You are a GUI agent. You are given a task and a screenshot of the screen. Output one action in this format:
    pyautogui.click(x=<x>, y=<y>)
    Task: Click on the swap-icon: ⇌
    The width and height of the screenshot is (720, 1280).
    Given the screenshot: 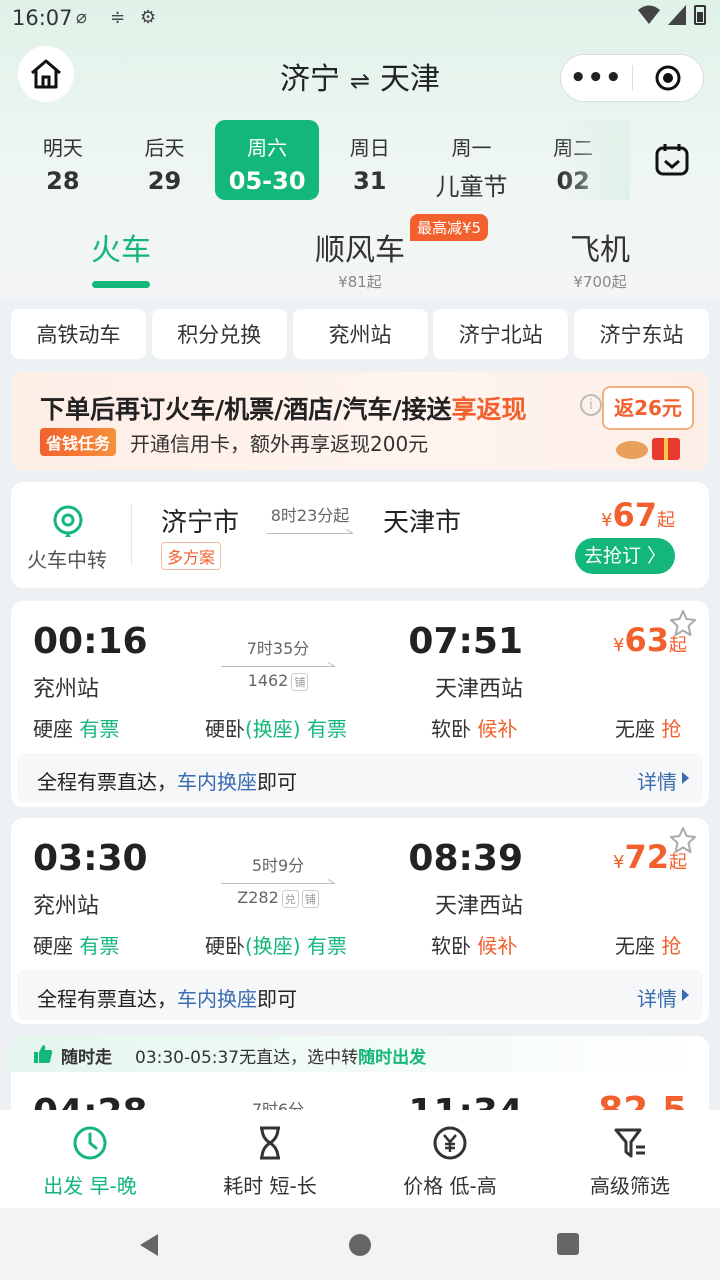 What is the action you would take?
    pyautogui.click(x=360, y=81)
    